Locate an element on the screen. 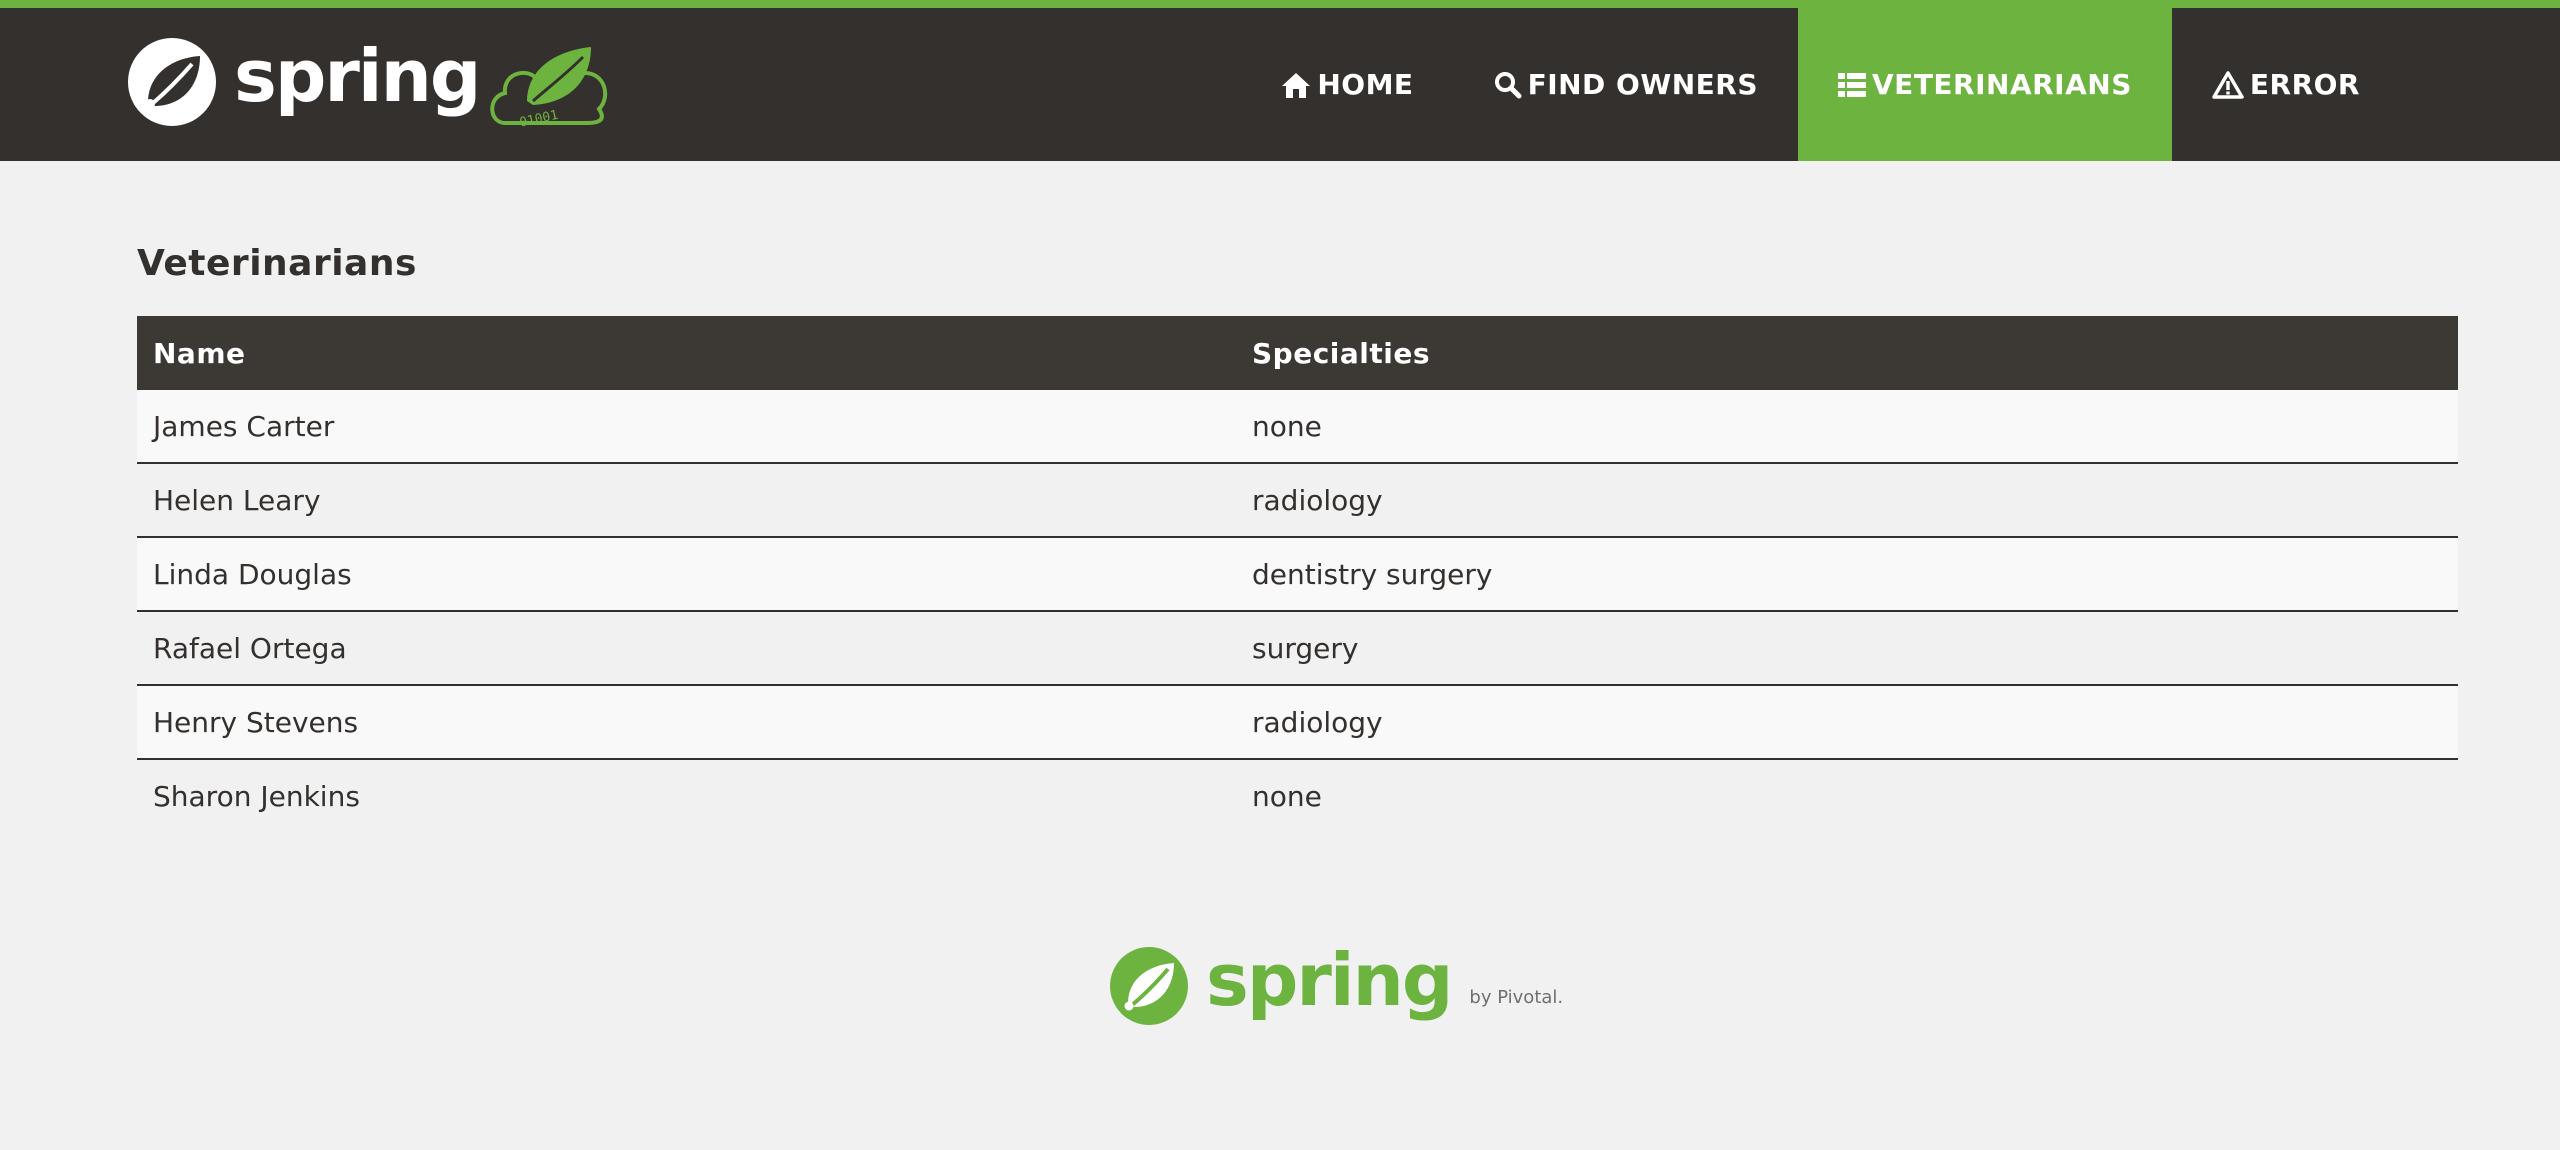  nav-find-owners-label: FIND OWNERS is located at coordinates (1643, 84).